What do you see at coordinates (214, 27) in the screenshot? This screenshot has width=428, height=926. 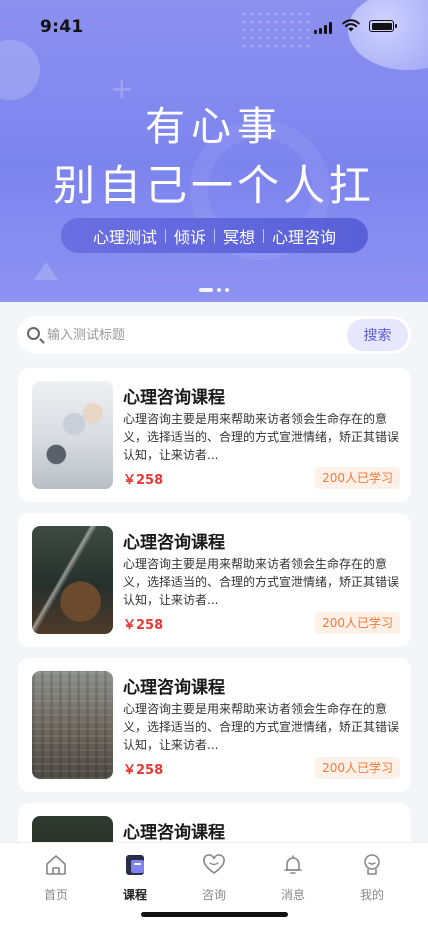 I see `status-bar: 9:41` at bounding box center [214, 27].